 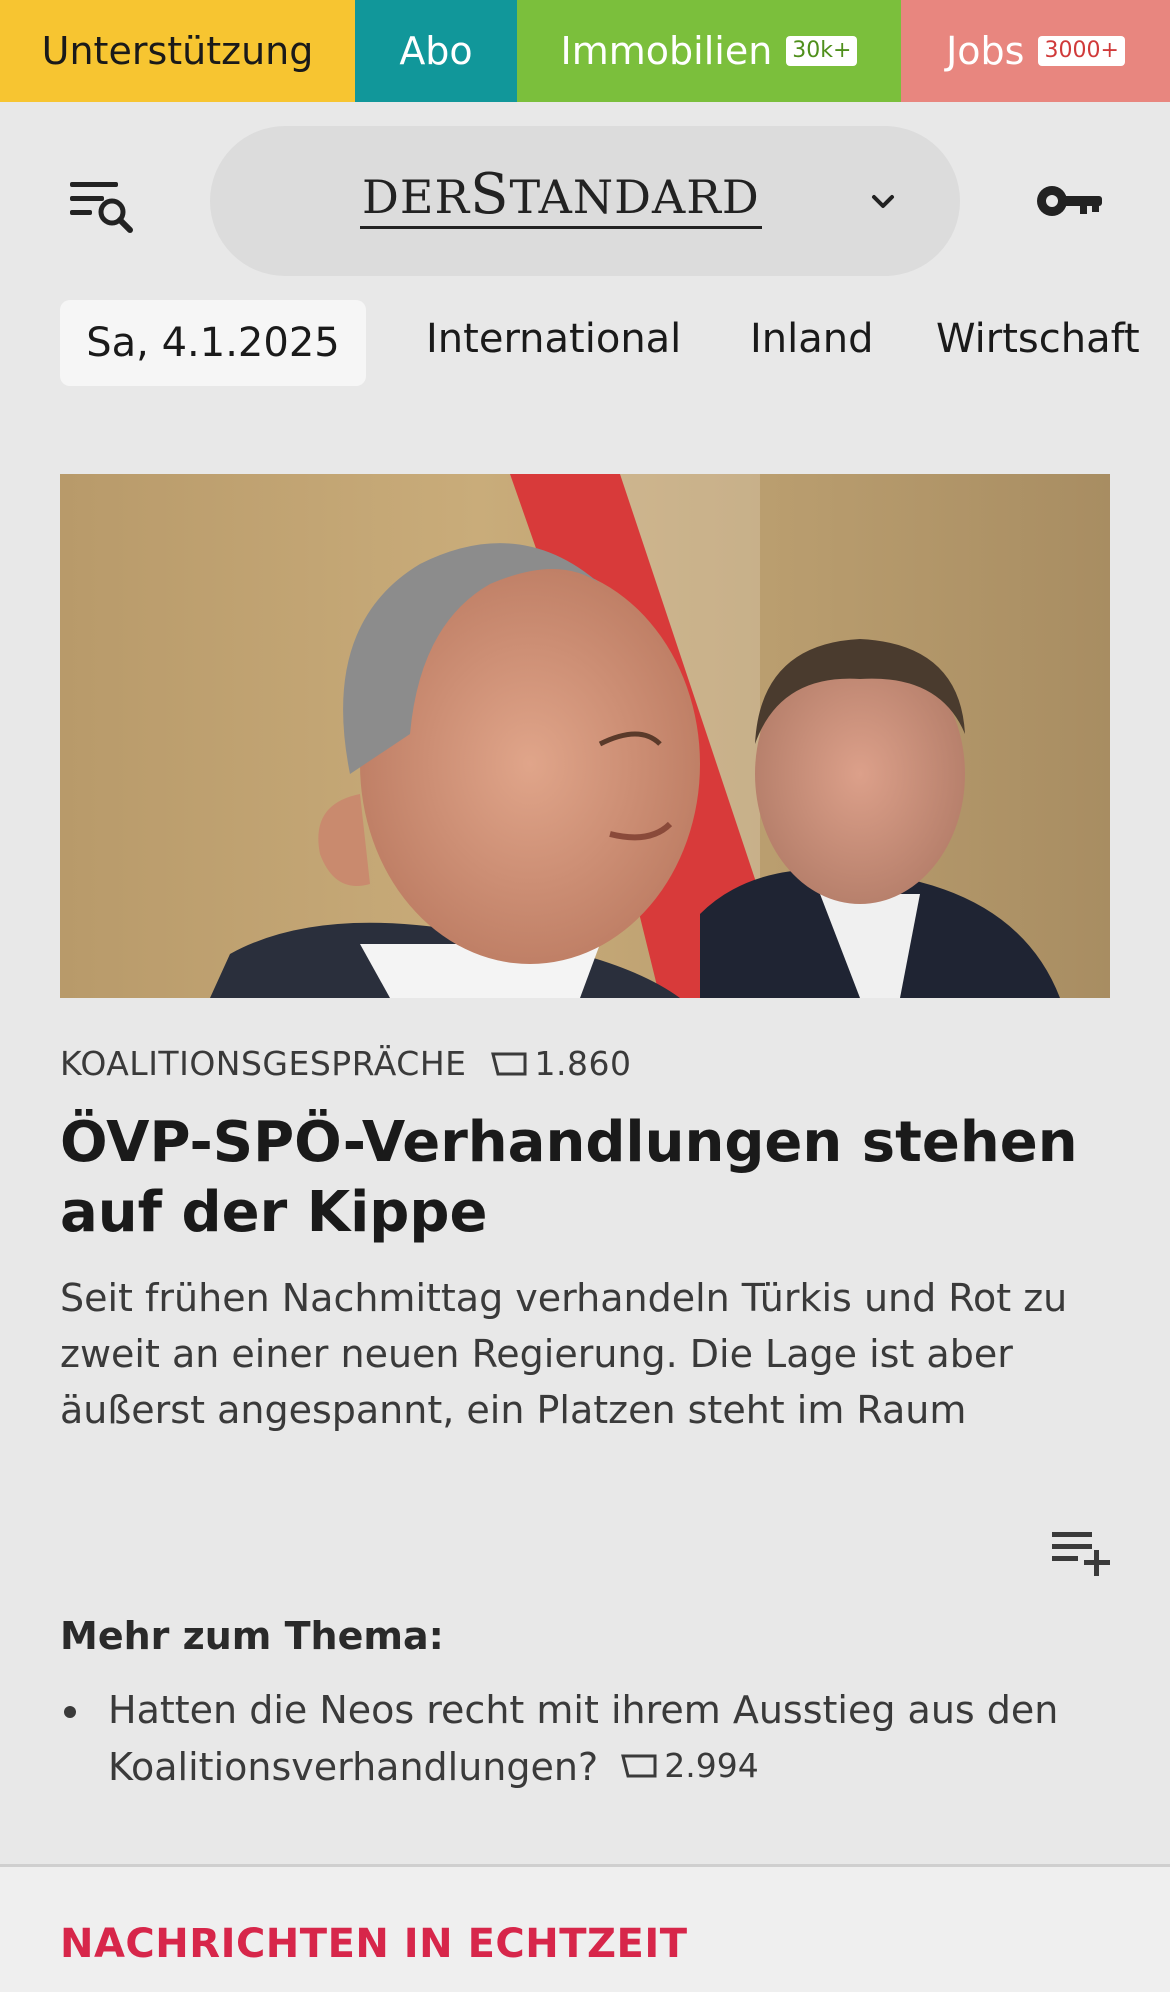 I want to click on logo-text-der: DER, so click(x=416, y=197).